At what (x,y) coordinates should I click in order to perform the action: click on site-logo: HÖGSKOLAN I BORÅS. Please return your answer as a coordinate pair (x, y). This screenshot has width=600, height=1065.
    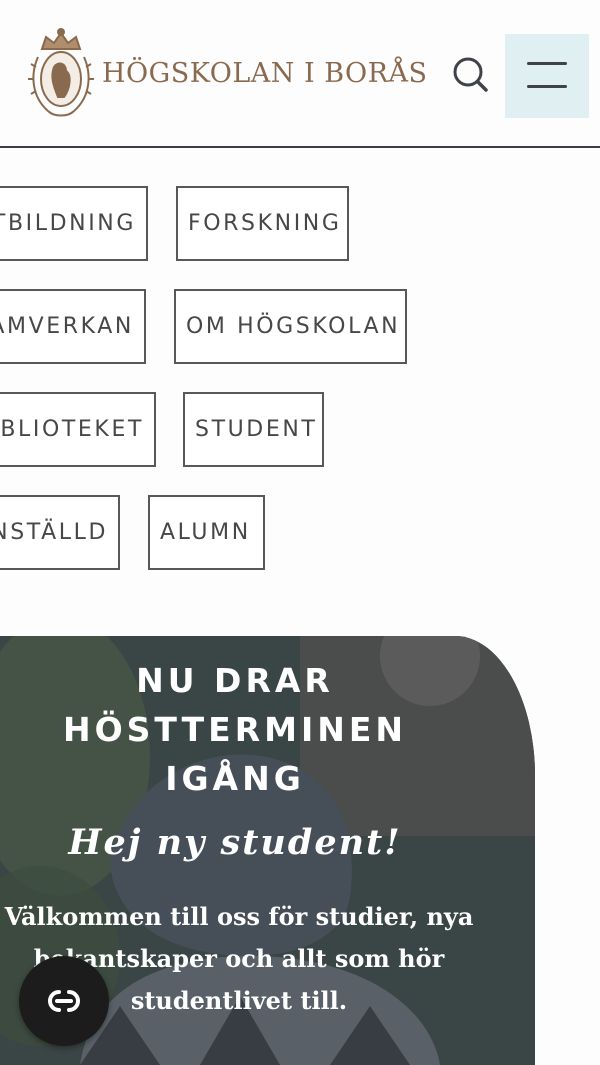
    Looking at the image, I should click on (227, 73).